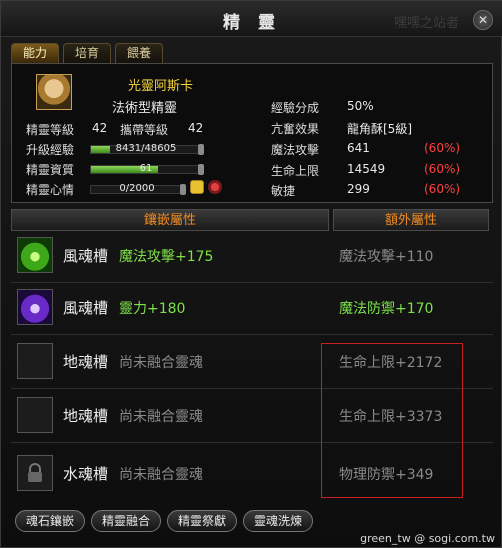  I want to click on exp-bar: 8431/48605, so click(147, 149).